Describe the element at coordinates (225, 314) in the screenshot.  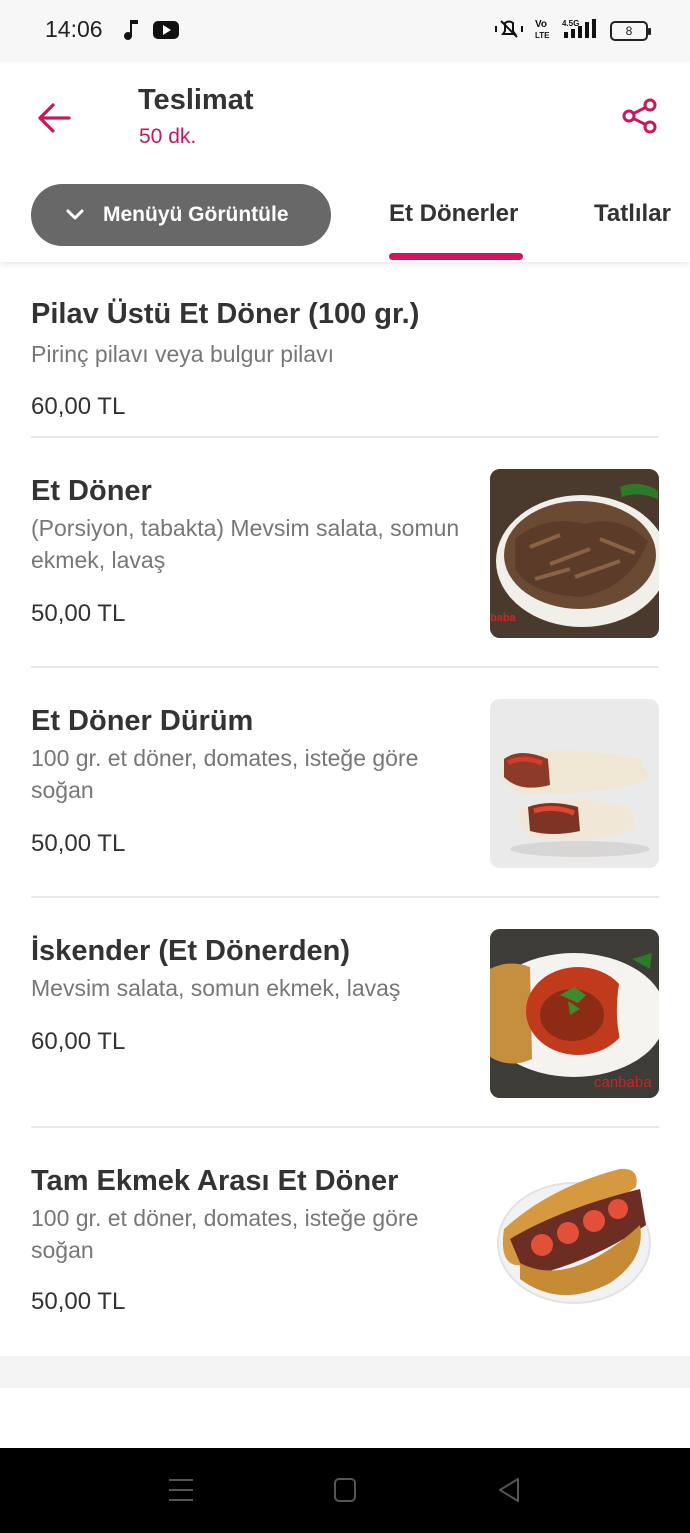
I see `item-name: Pilav Üstü Et Döner (100 gr.)` at that location.